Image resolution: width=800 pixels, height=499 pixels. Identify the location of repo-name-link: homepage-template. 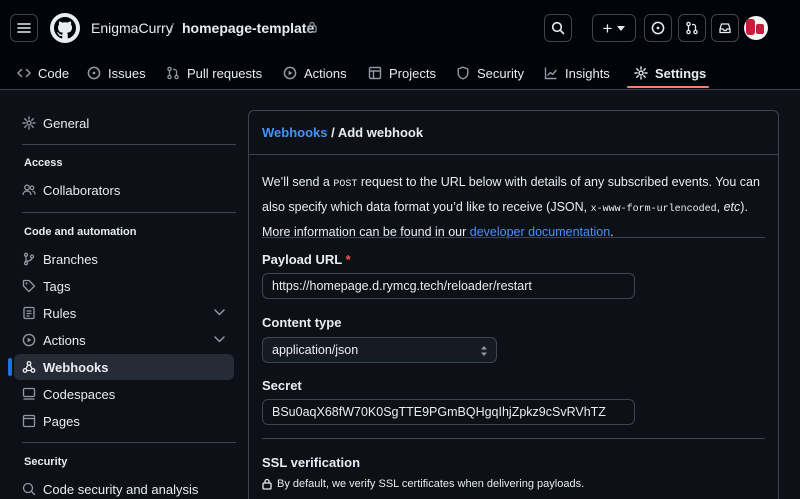
(248, 28).